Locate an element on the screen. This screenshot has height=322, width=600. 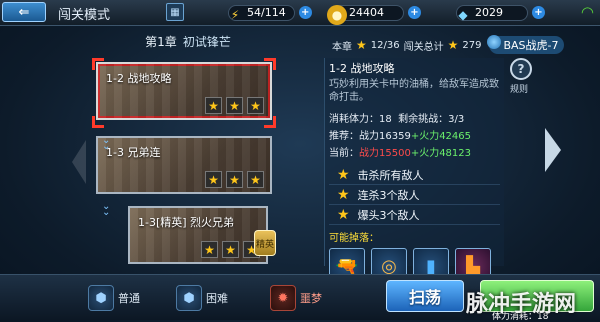
stage-card-1-2: 1-2 战地攻略 ★ ★ ★ is located at coordinates (184, 91).